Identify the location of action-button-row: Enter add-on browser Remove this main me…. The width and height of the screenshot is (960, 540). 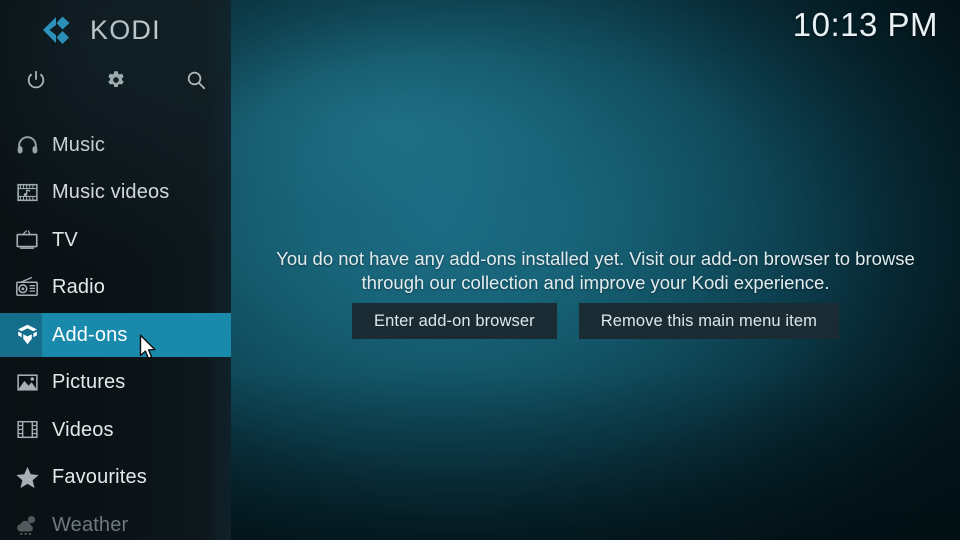
(595, 321).